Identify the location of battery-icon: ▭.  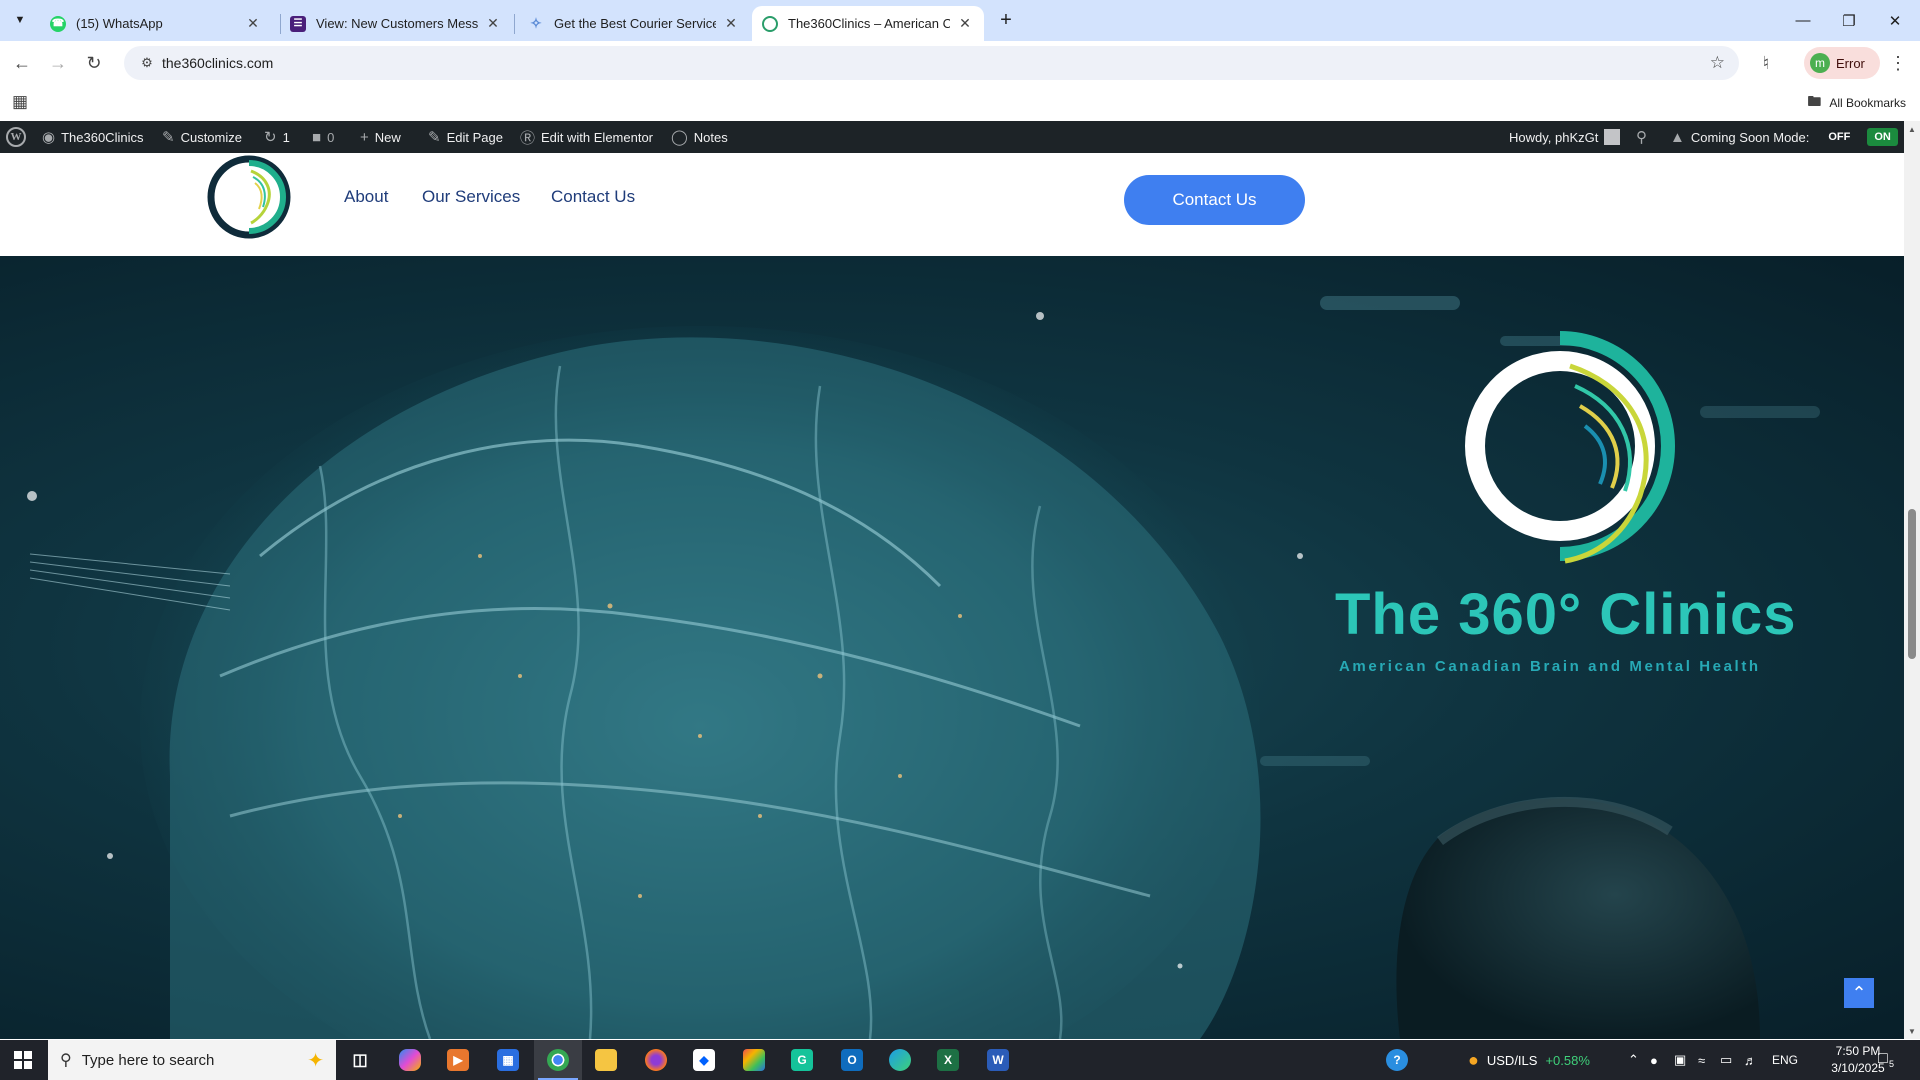
(1726, 1060).